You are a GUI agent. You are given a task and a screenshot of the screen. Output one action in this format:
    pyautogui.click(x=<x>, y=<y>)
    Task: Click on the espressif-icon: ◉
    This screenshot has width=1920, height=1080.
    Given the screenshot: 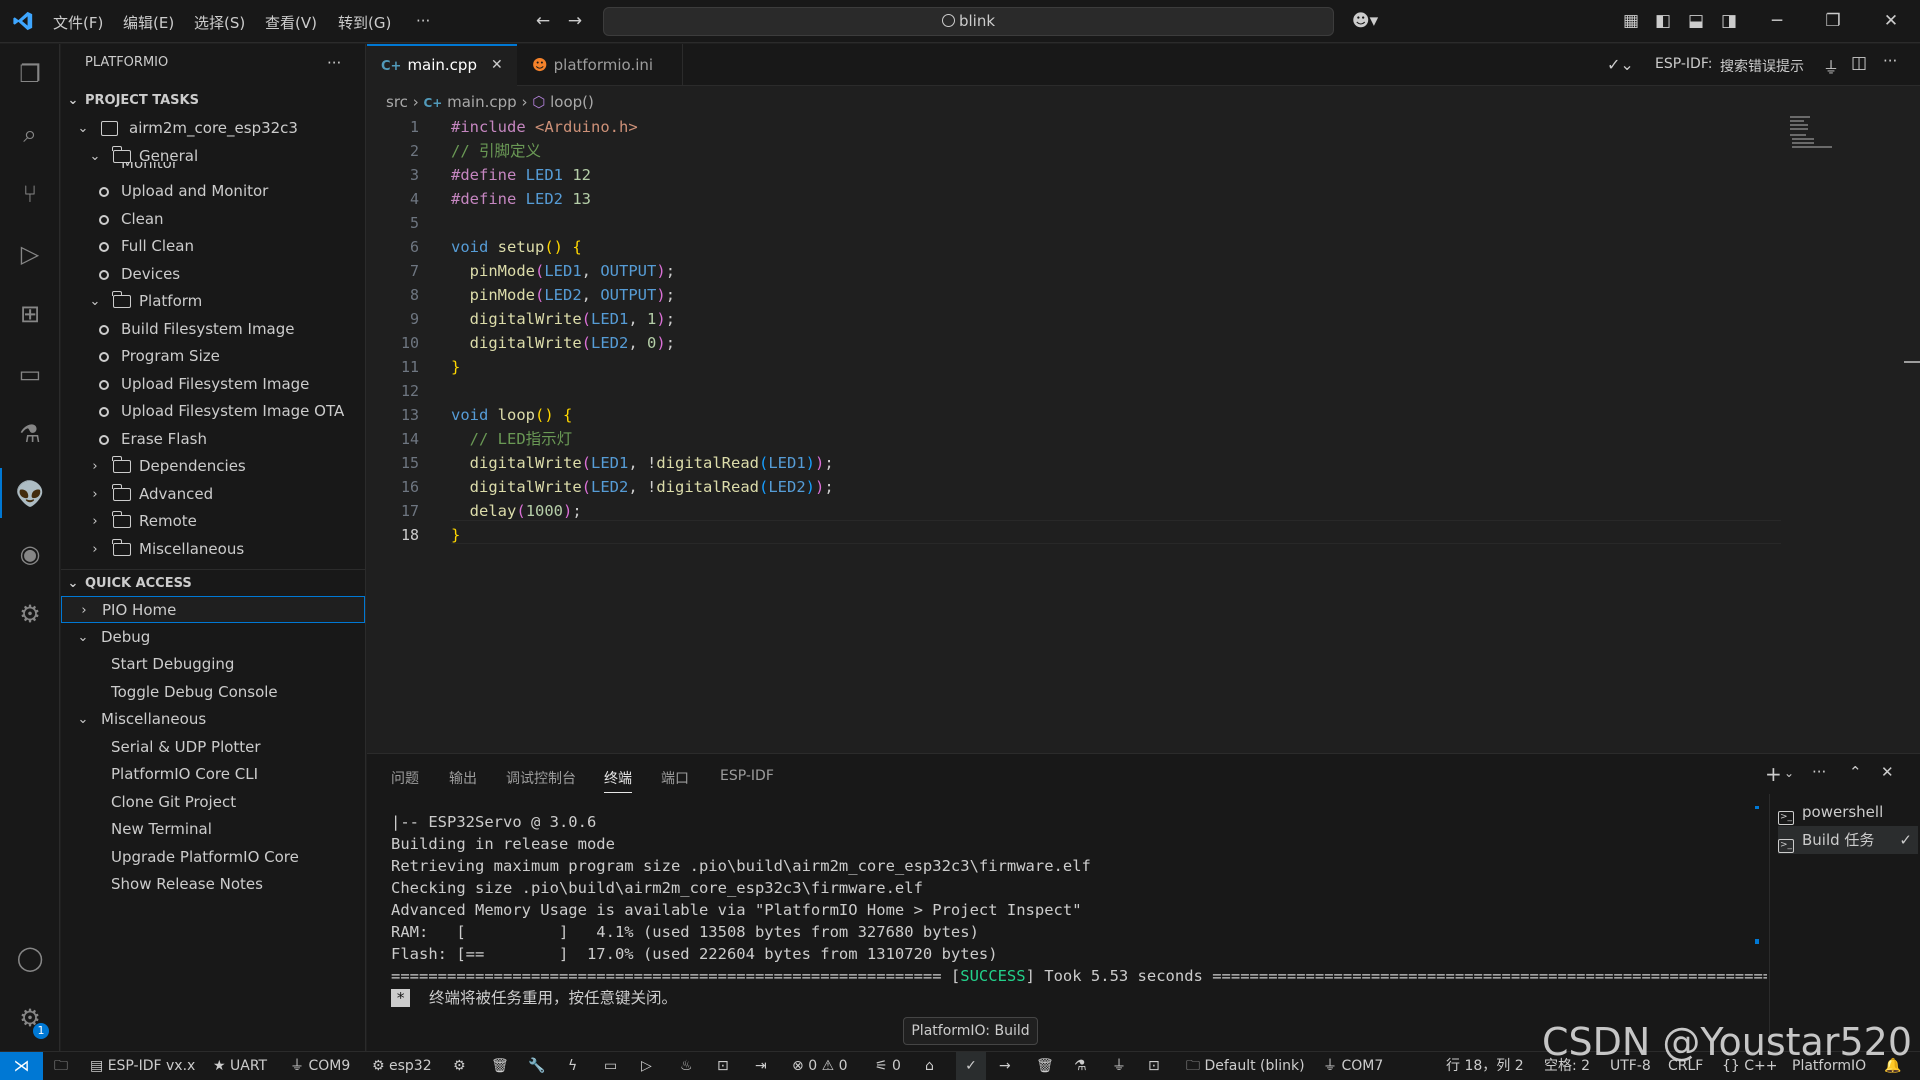 What is the action you would take?
    pyautogui.click(x=30, y=554)
    